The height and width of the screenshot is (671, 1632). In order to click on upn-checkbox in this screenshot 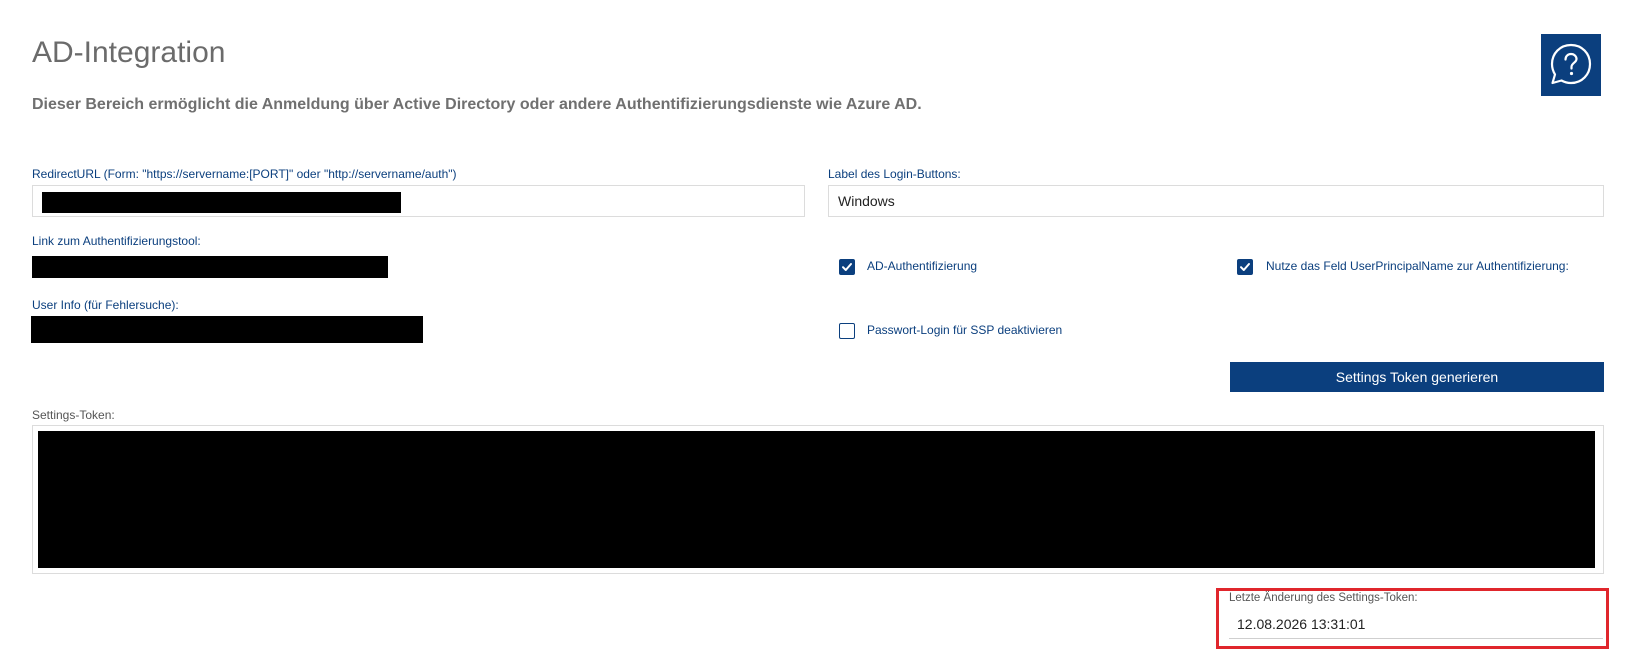, I will do `click(1245, 267)`.